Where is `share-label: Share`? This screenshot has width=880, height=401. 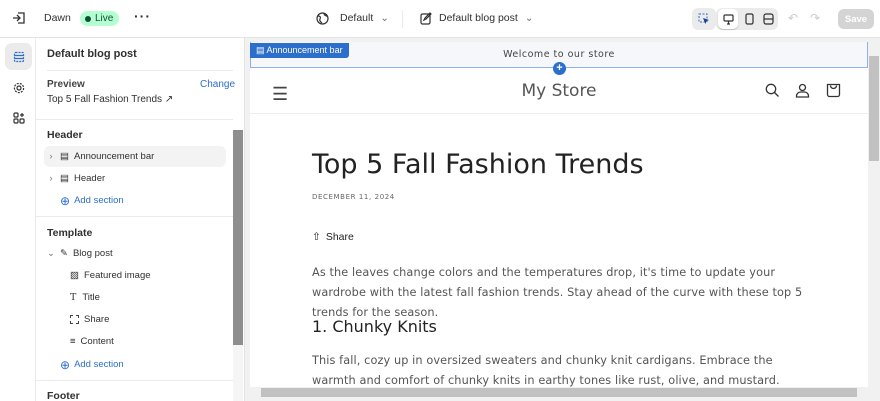
share-label: Share is located at coordinates (339, 237).